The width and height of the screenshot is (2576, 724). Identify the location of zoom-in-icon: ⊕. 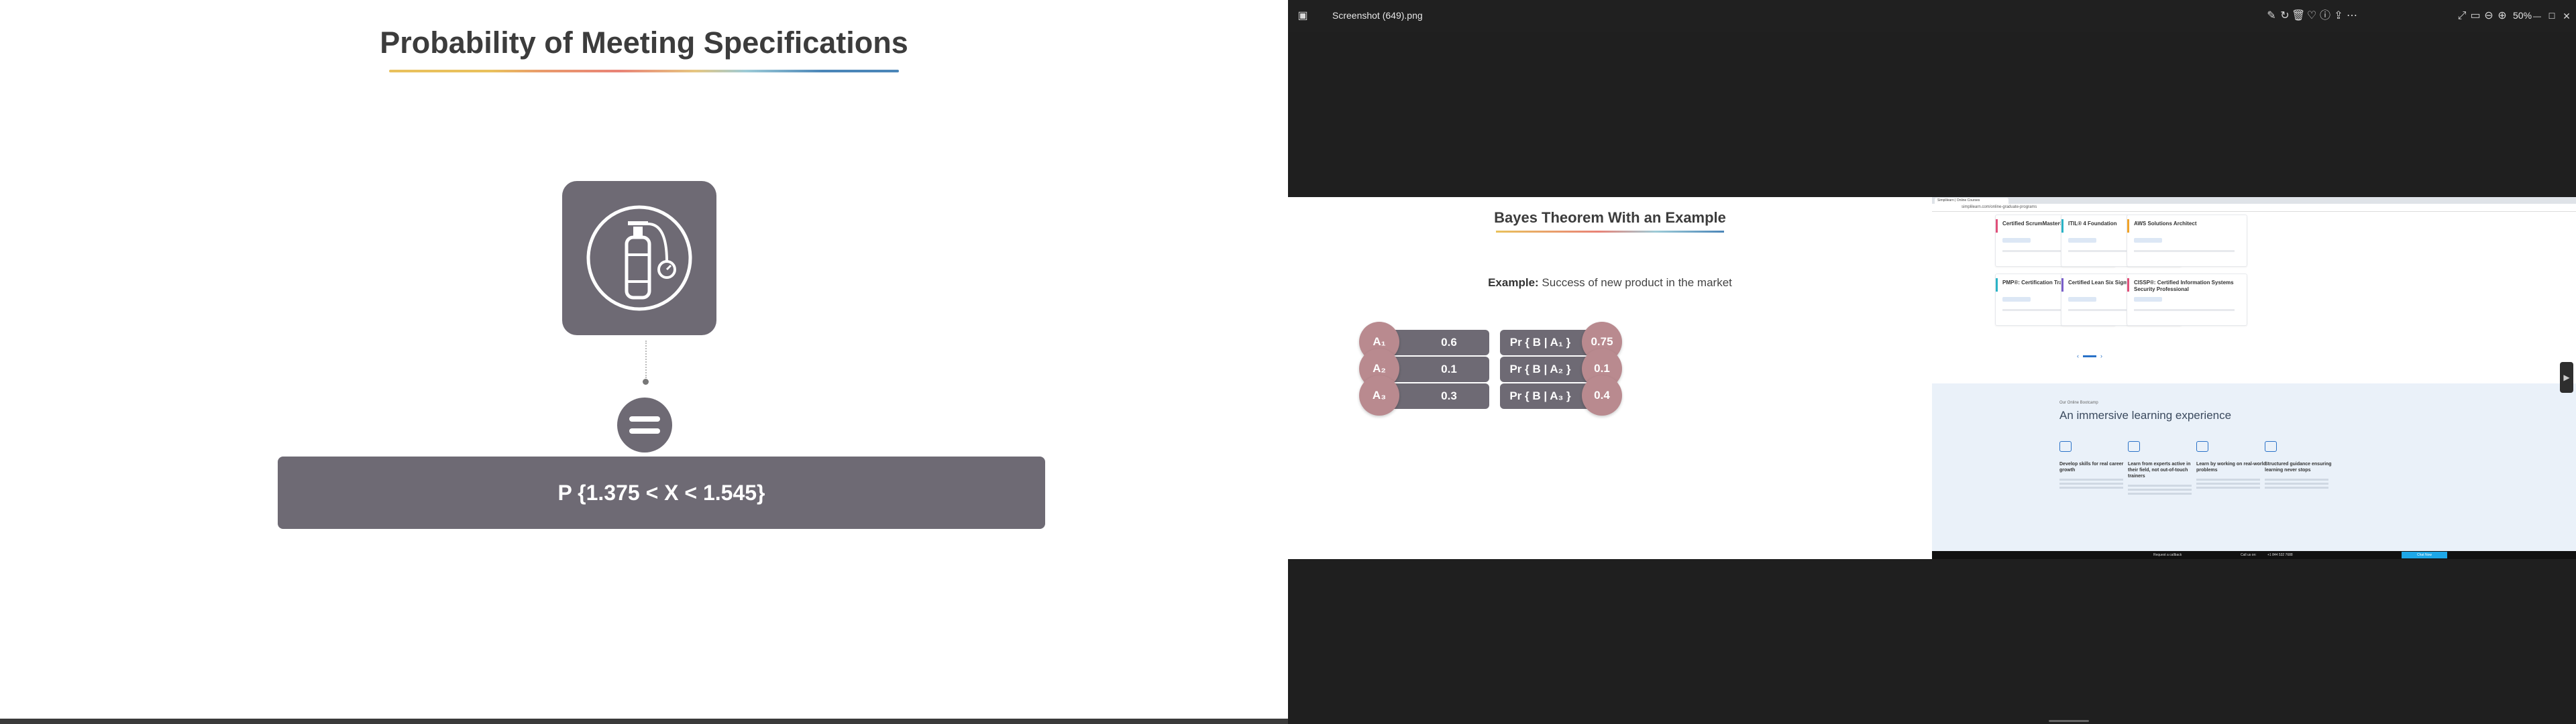
(2502, 16).